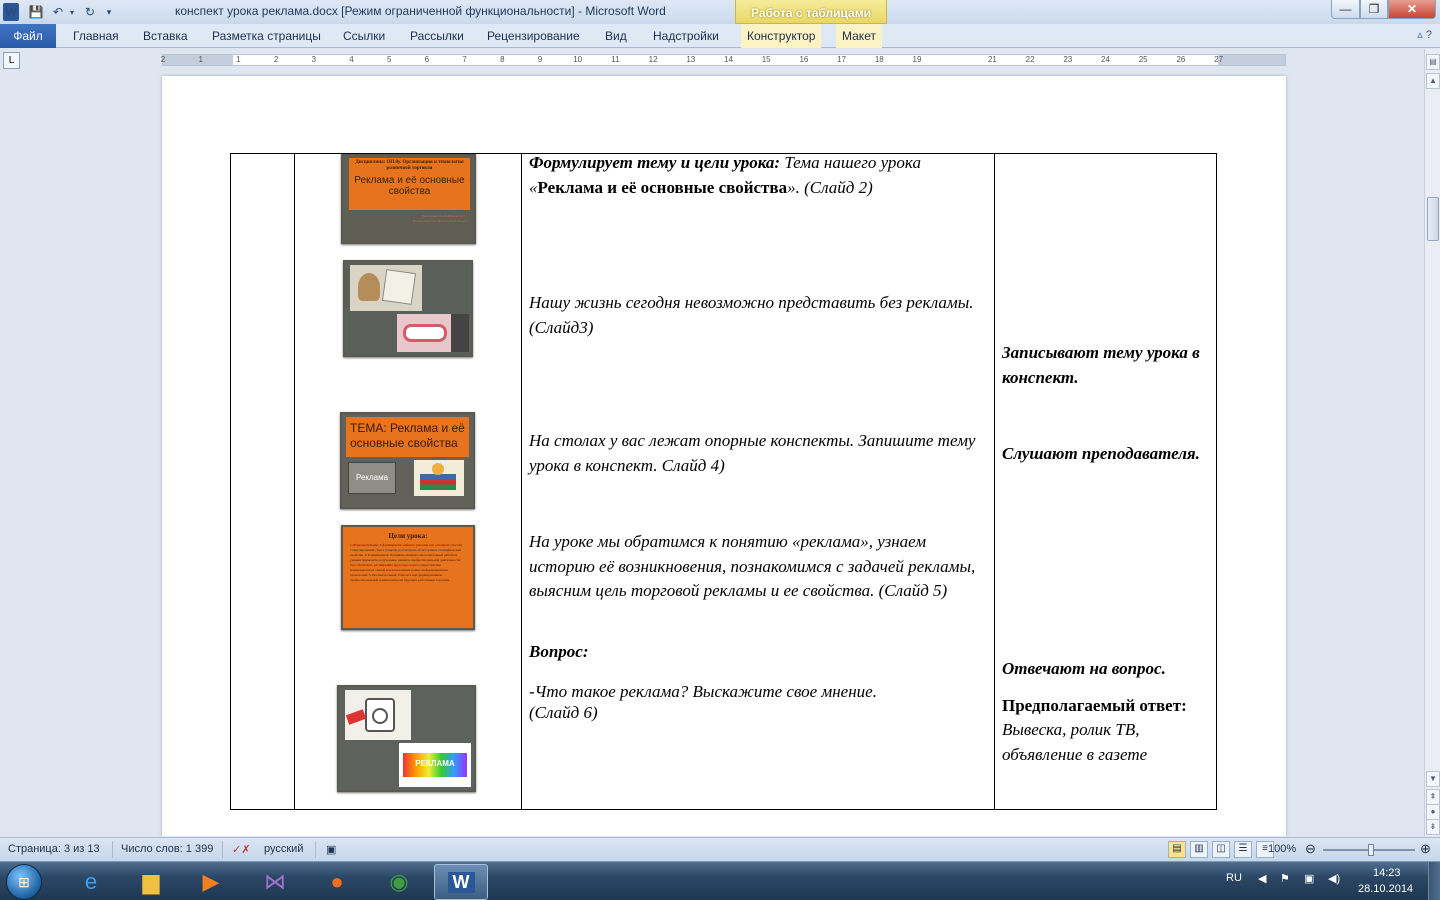 The width and height of the screenshot is (1440, 900). What do you see at coordinates (24, 882) in the screenshot?
I see `start-button: ⊞` at bounding box center [24, 882].